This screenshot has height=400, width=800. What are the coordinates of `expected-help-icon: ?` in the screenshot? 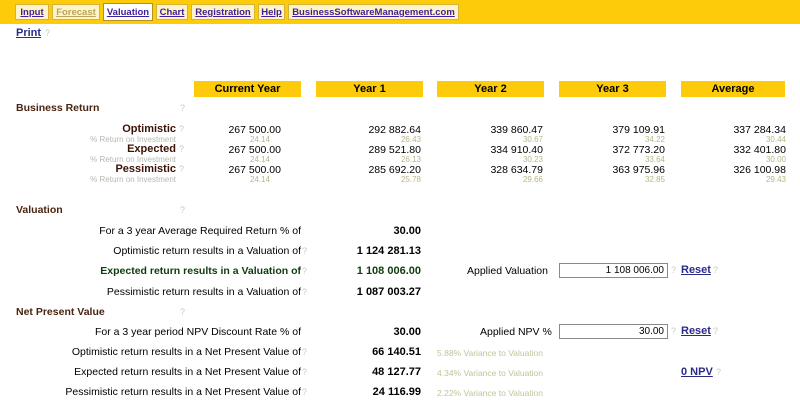 It's located at (181, 149).